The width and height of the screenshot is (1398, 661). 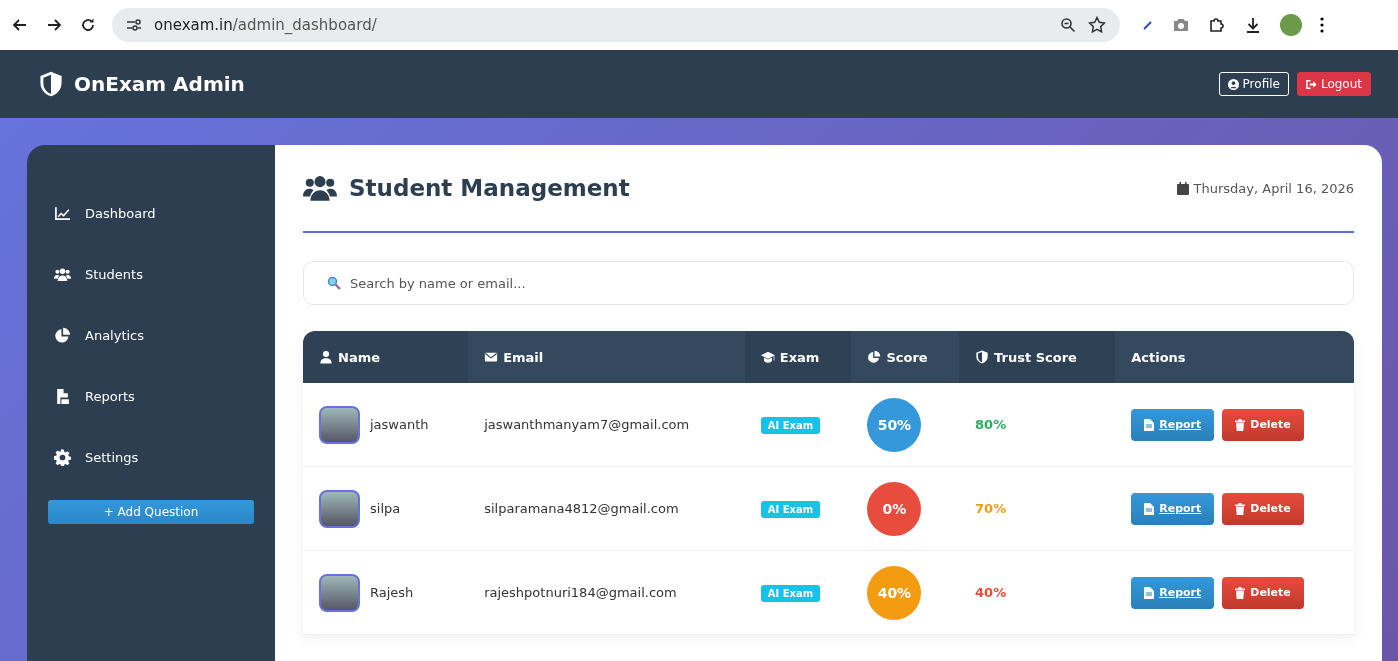 I want to click on calendar-icon, so click(x=1182, y=188).